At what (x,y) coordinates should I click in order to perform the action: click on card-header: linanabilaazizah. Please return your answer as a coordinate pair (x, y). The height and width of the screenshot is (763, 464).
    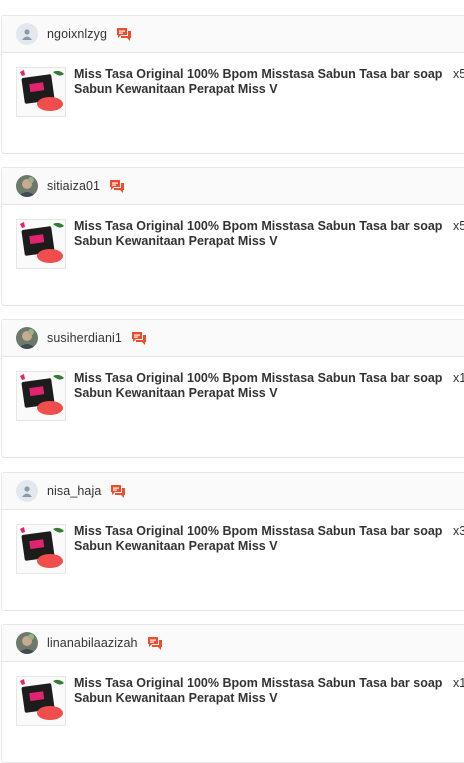
    Looking at the image, I should click on (233, 643).